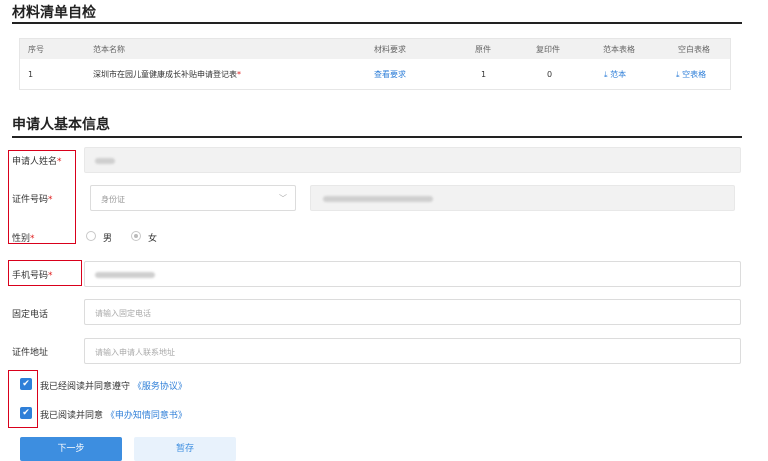 Image resolution: width=768 pixels, height=461 pixels. What do you see at coordinates (37, 162) in the screenshot?
I see `applicant-name-label: 申请人姓名*` at bounding box center [37, 162].